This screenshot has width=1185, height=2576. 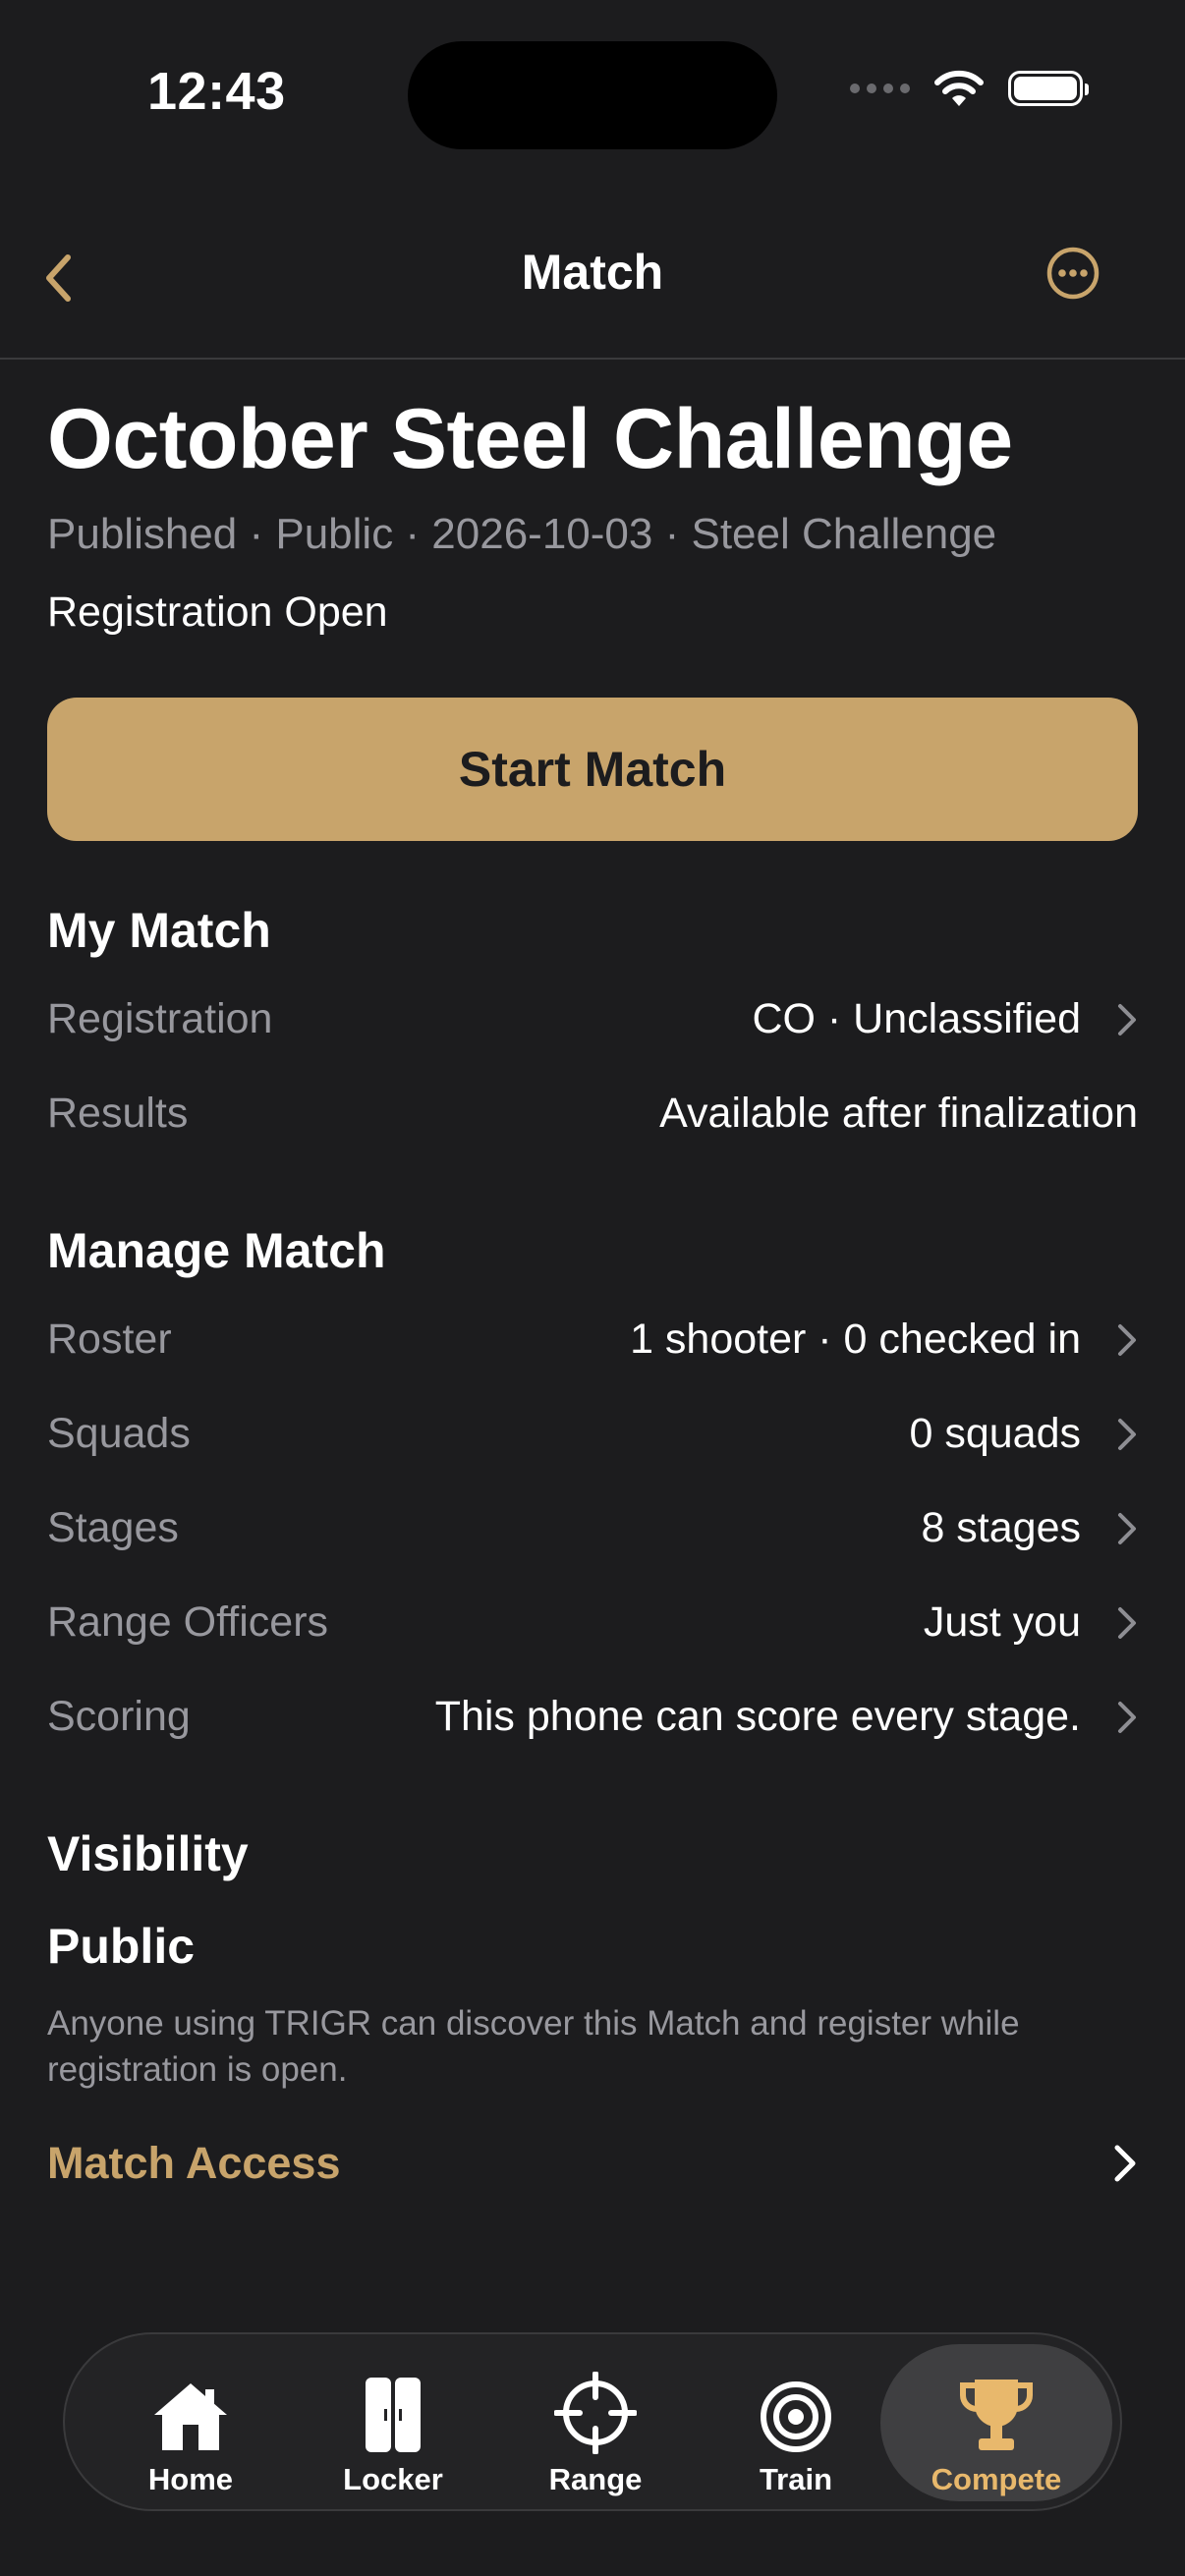 I want to click on ellipsis-circle-icon, so click(x=1073, y=273).